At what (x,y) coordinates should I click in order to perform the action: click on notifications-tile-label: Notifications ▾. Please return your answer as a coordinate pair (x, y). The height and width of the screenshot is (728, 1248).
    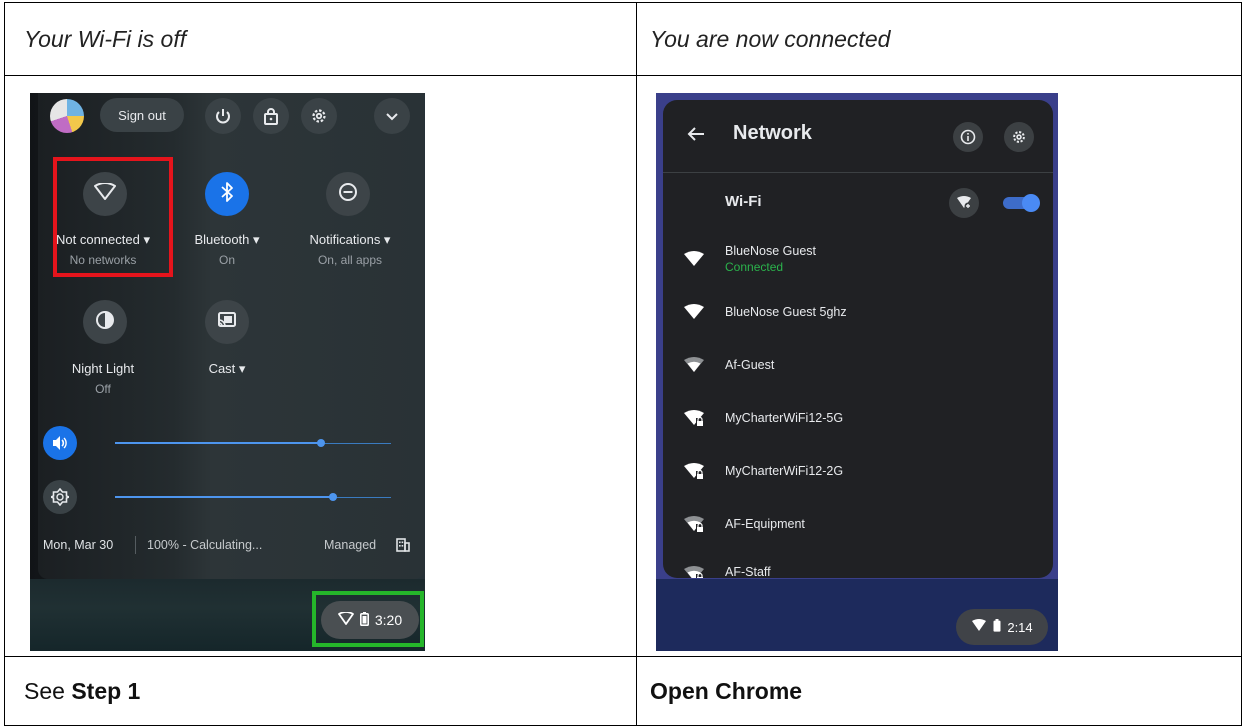
    Looking at the image, I should click on (350, 240).